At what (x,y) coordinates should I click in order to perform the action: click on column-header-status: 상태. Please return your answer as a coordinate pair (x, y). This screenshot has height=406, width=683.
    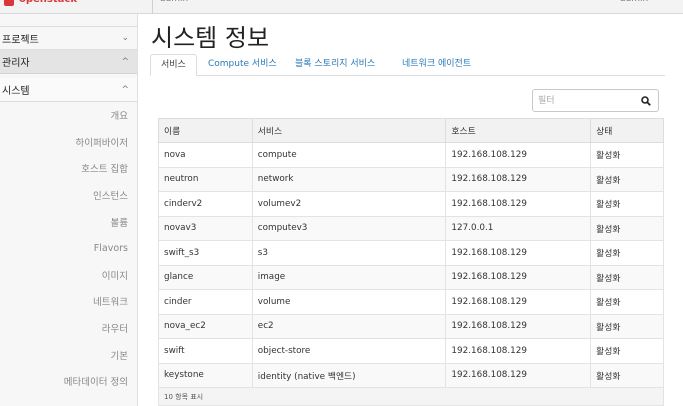
    Looking at the image, I should click on (627, 130).